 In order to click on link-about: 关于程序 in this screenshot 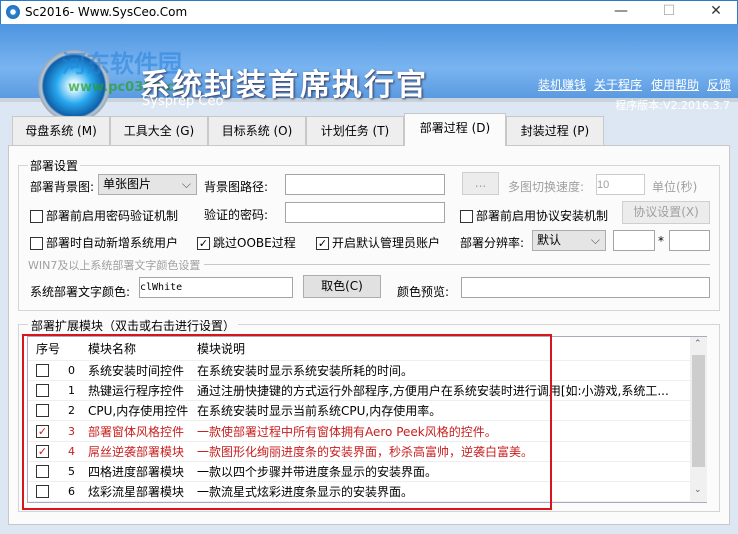, I will do `click(618, 84)`.